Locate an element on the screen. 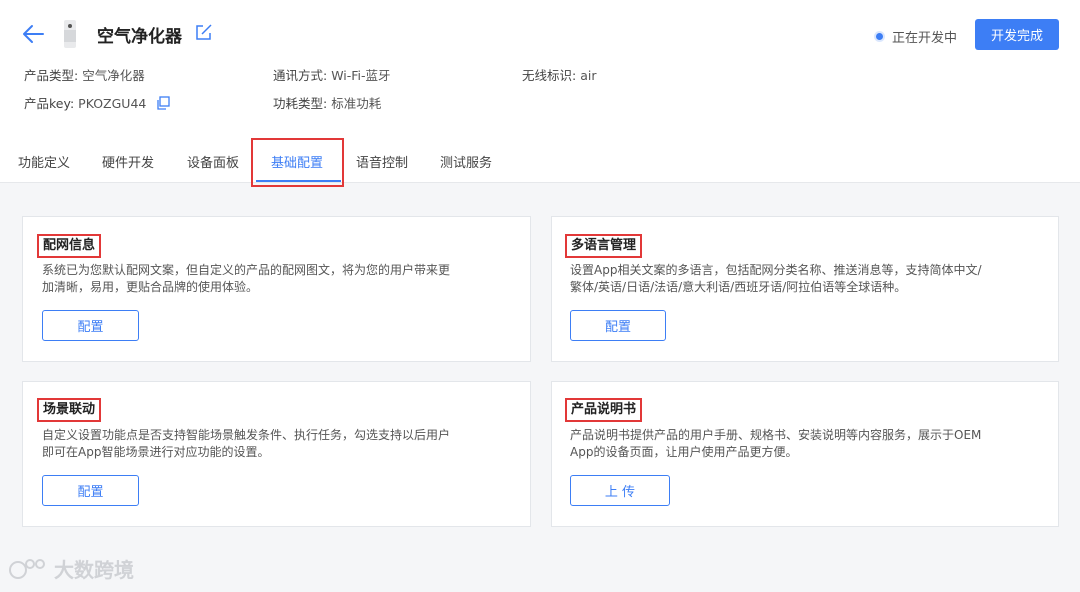  status-dot-icon is located at coordinates (879, 36).